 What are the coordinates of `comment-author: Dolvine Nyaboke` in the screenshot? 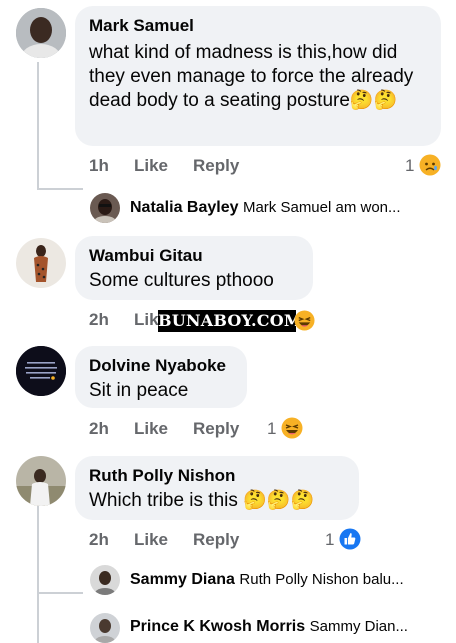 It's located at (161, 366).